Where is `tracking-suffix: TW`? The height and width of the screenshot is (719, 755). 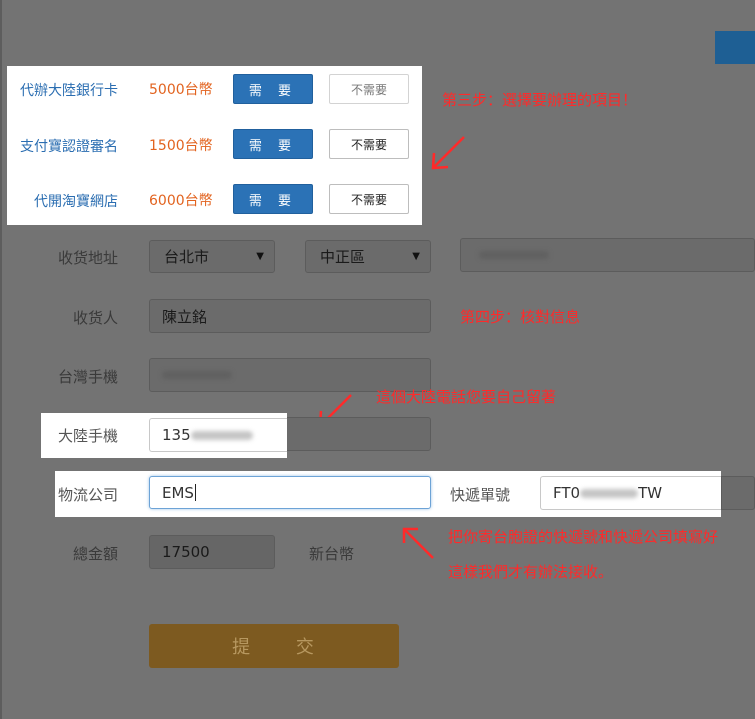
tracking-suffix: TW is located at coordinates (650, 493).